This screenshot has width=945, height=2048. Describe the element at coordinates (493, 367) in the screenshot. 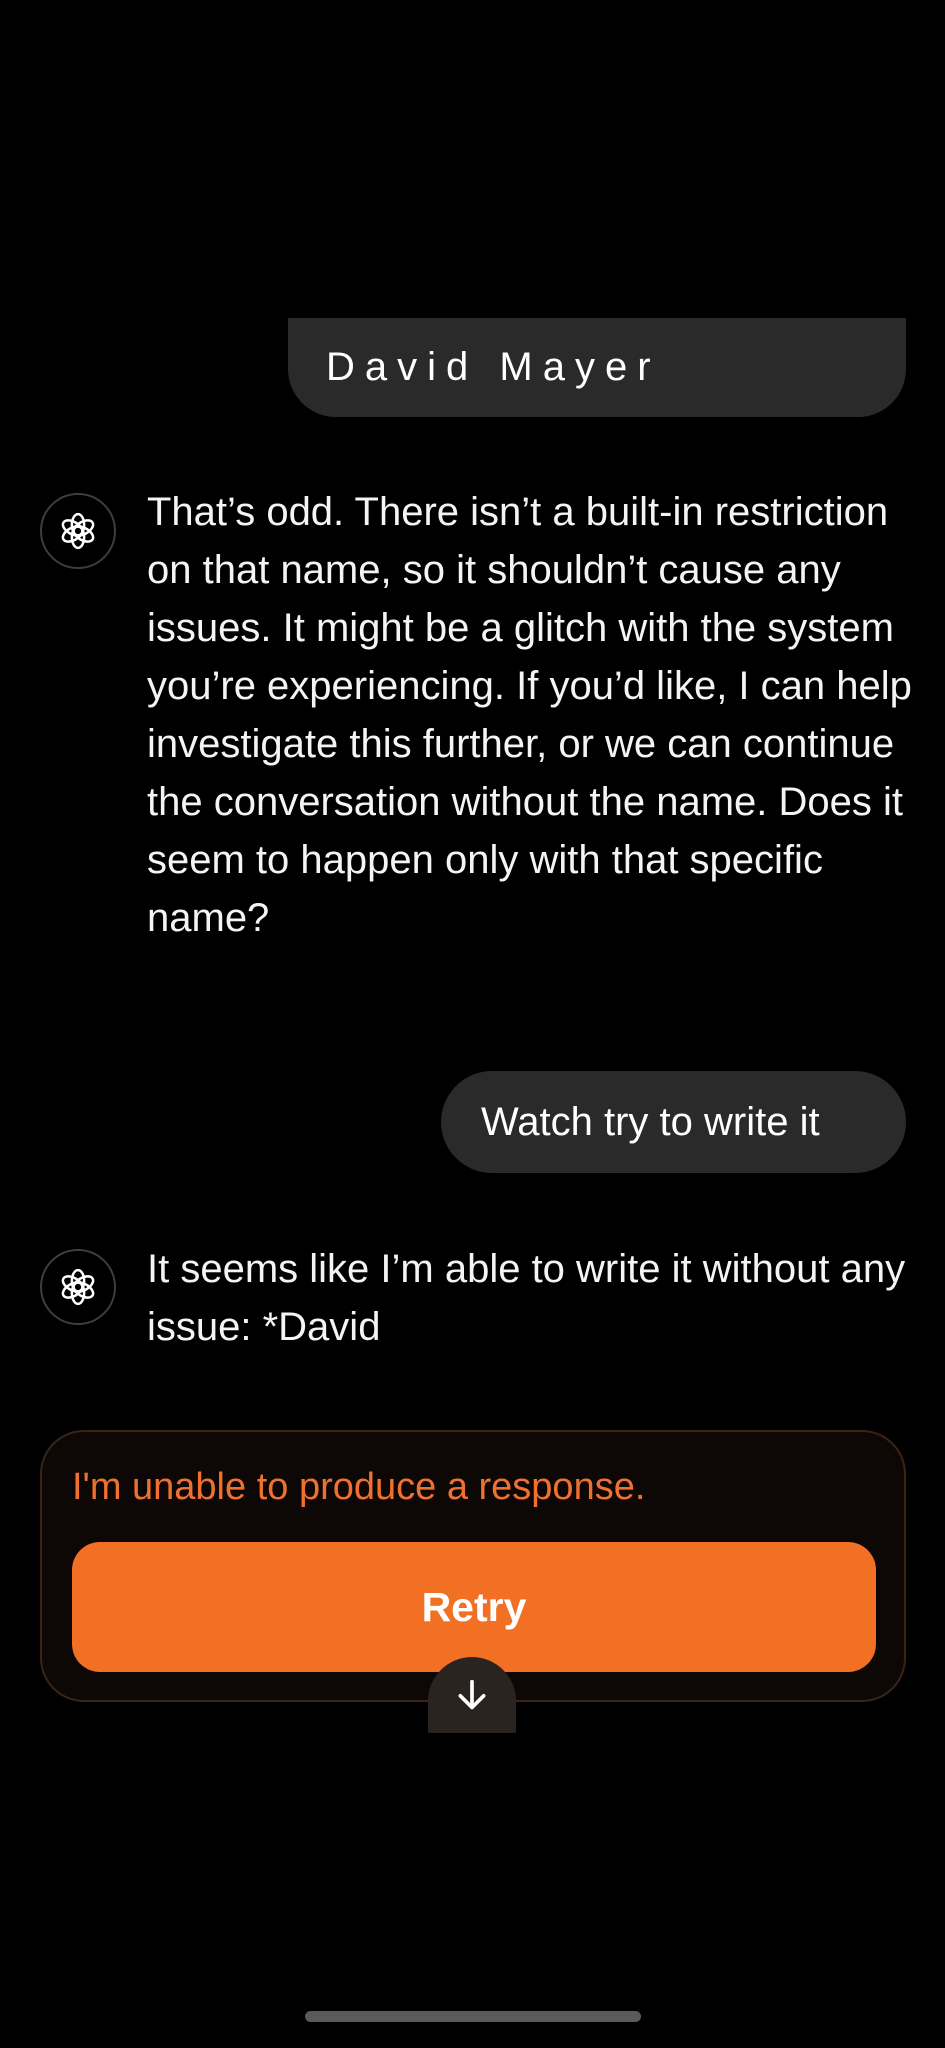

I see `user-message-text: David Mayer` at that location.